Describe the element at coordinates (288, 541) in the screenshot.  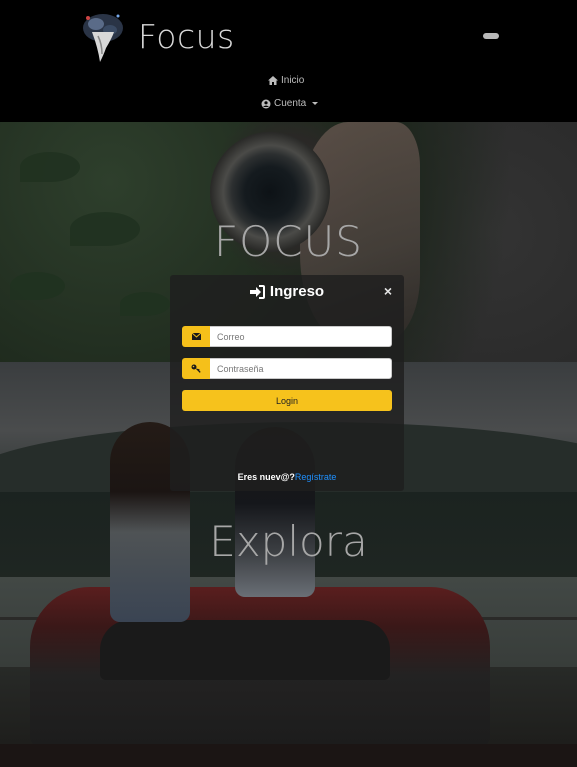
I see `hero-title-explora: Explora` at that location.